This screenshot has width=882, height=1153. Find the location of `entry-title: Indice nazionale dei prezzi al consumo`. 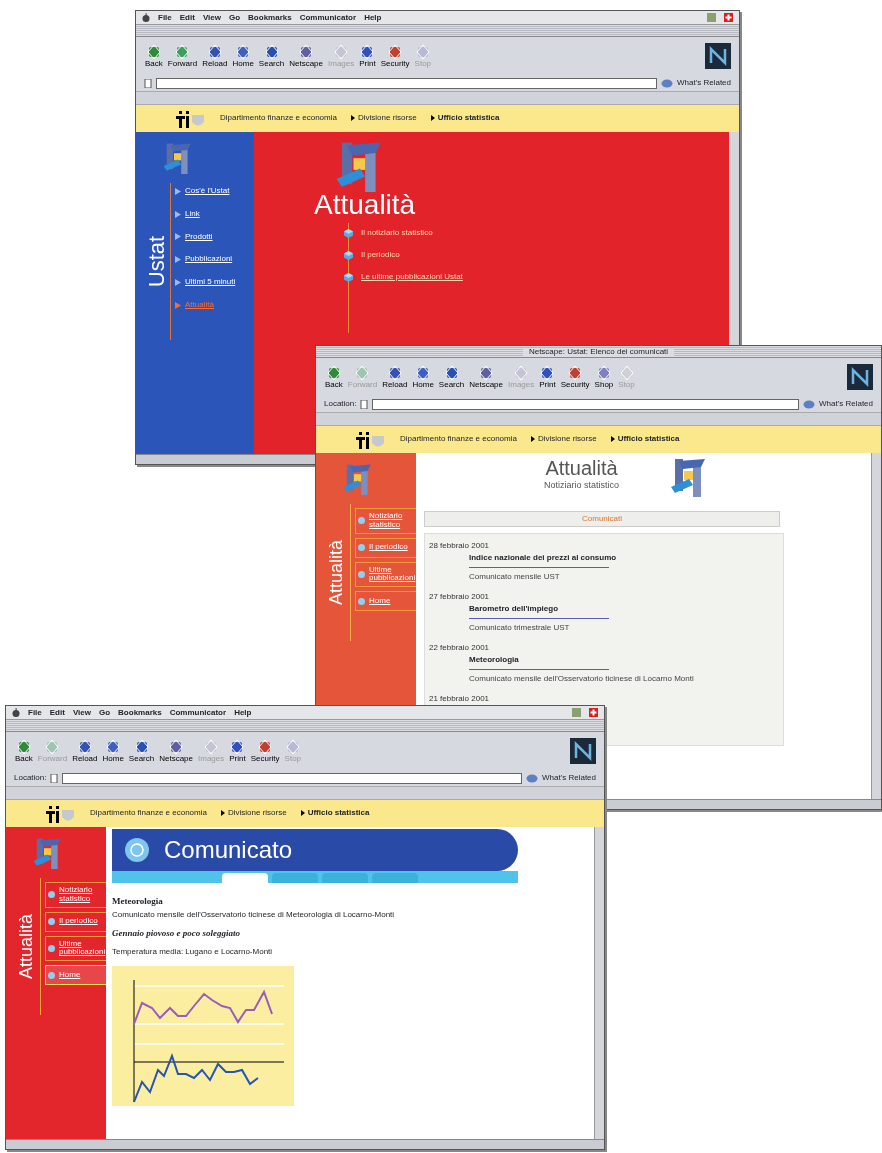

entry-title: Indice nazionale dei prezzi al consumo is located at coordinates (543, 558).